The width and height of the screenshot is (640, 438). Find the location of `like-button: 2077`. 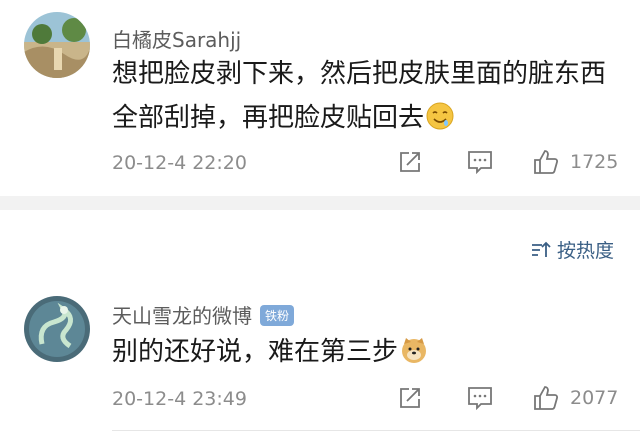

like-button: 2077 is located at coordinates (575, 398).